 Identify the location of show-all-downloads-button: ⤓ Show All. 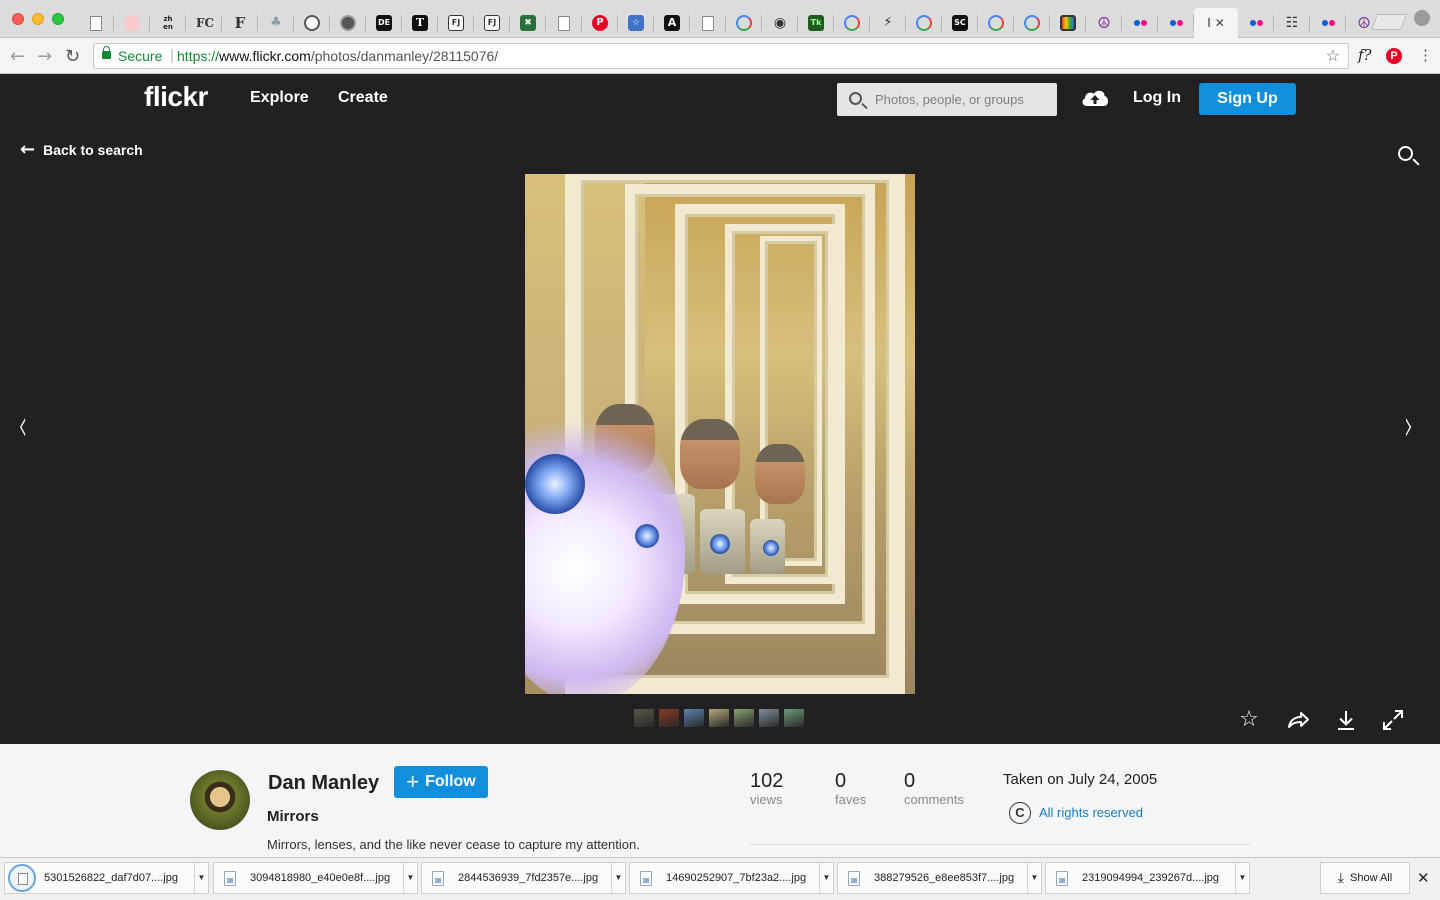
(1365, 878).